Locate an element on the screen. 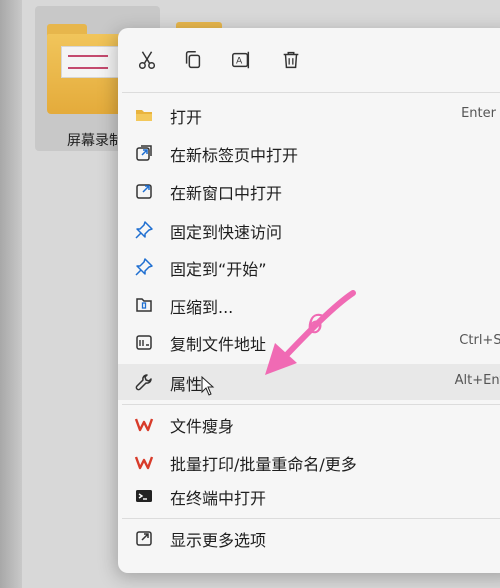  copy-path-icon is located at coordinates (144, 342).